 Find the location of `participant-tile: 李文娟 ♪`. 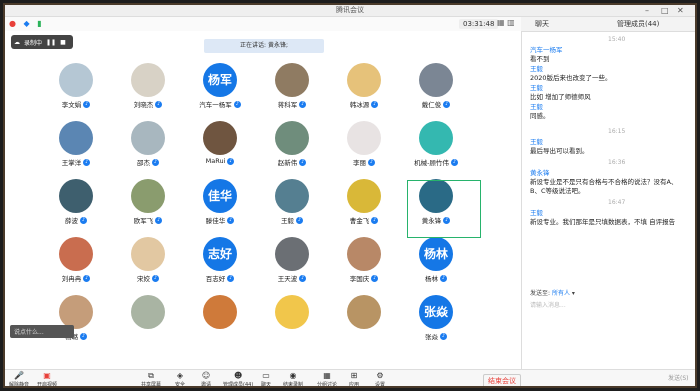

participant-tile: 李文娟 ♪ is located at coordinates (76, 90).